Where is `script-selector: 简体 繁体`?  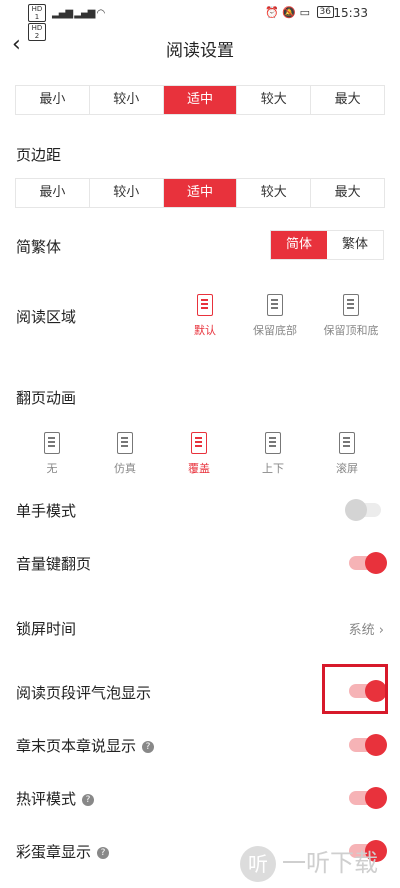
script-selector: 简体 繁体 is located at coordinates (327, 245).